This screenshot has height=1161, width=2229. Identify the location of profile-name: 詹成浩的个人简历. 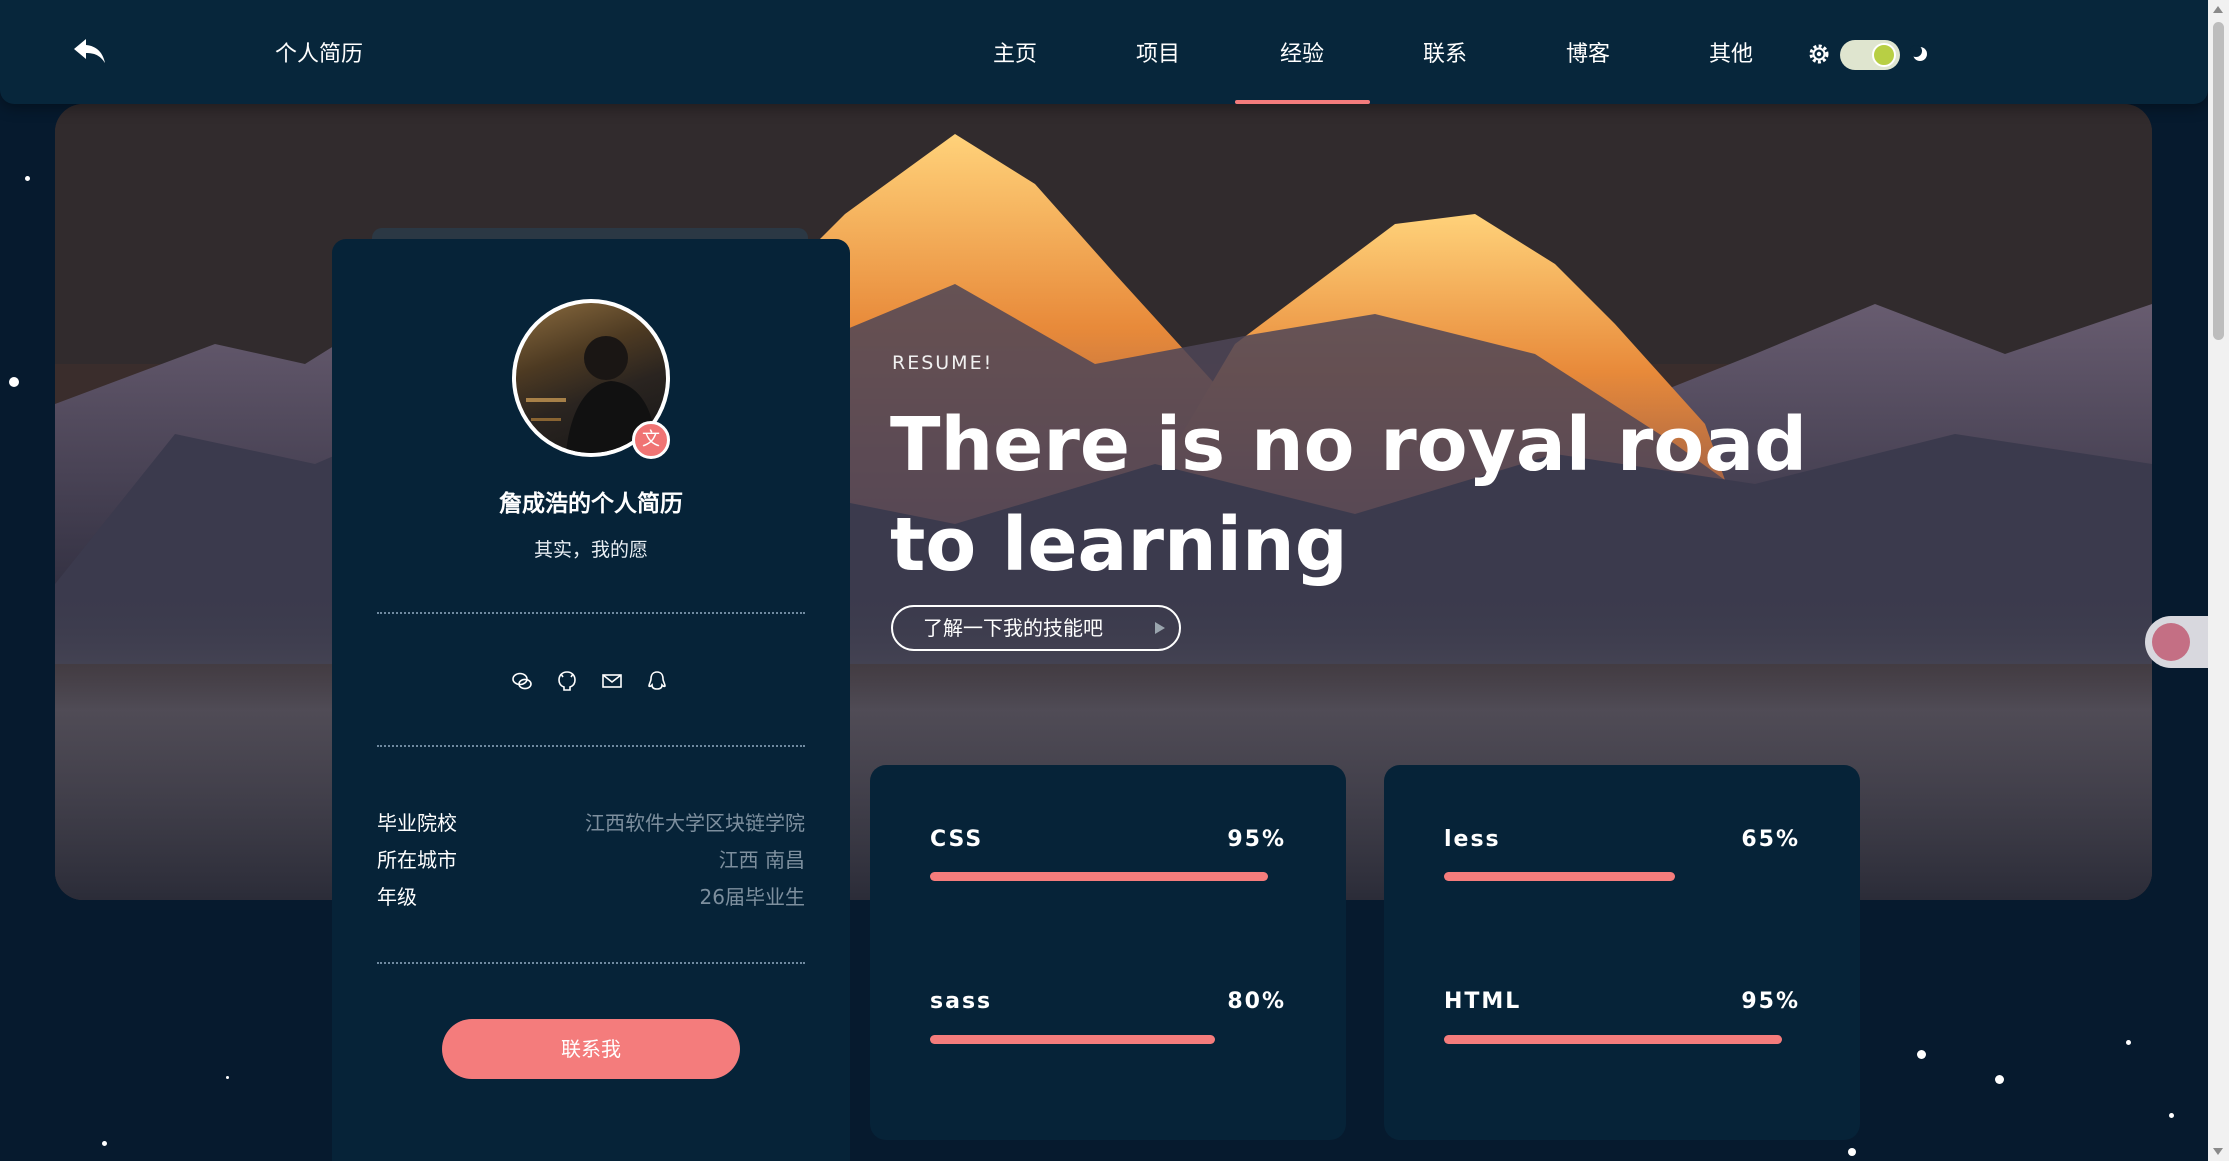
(591, 504).